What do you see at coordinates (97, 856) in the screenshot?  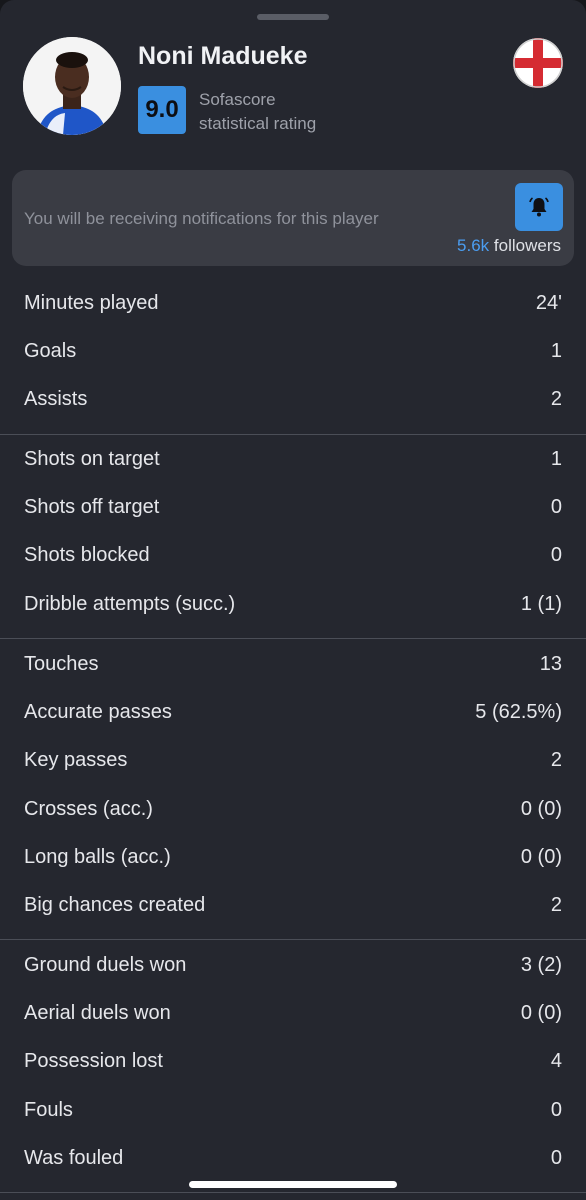 I see `stat-label: Long balls (acc.)` at bounding box center [97, 856].